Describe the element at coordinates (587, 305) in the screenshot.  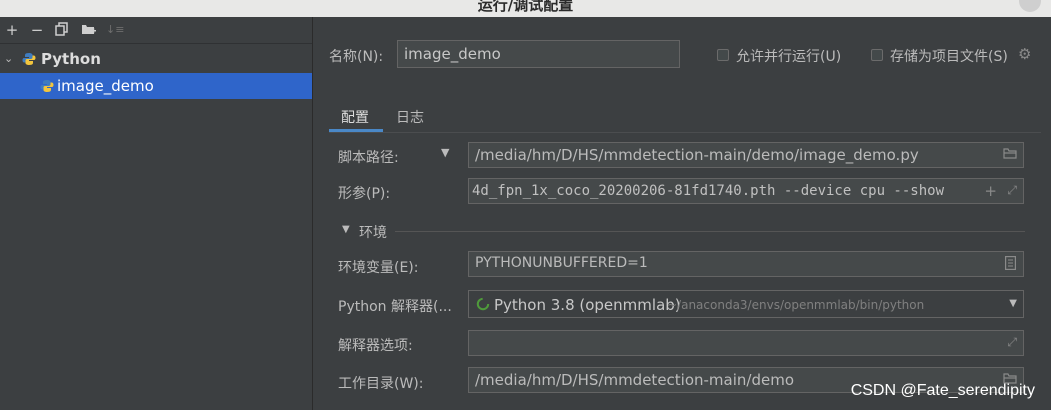
I see `interpreter-name: Python 3.8 (openmmlab)` at that location.